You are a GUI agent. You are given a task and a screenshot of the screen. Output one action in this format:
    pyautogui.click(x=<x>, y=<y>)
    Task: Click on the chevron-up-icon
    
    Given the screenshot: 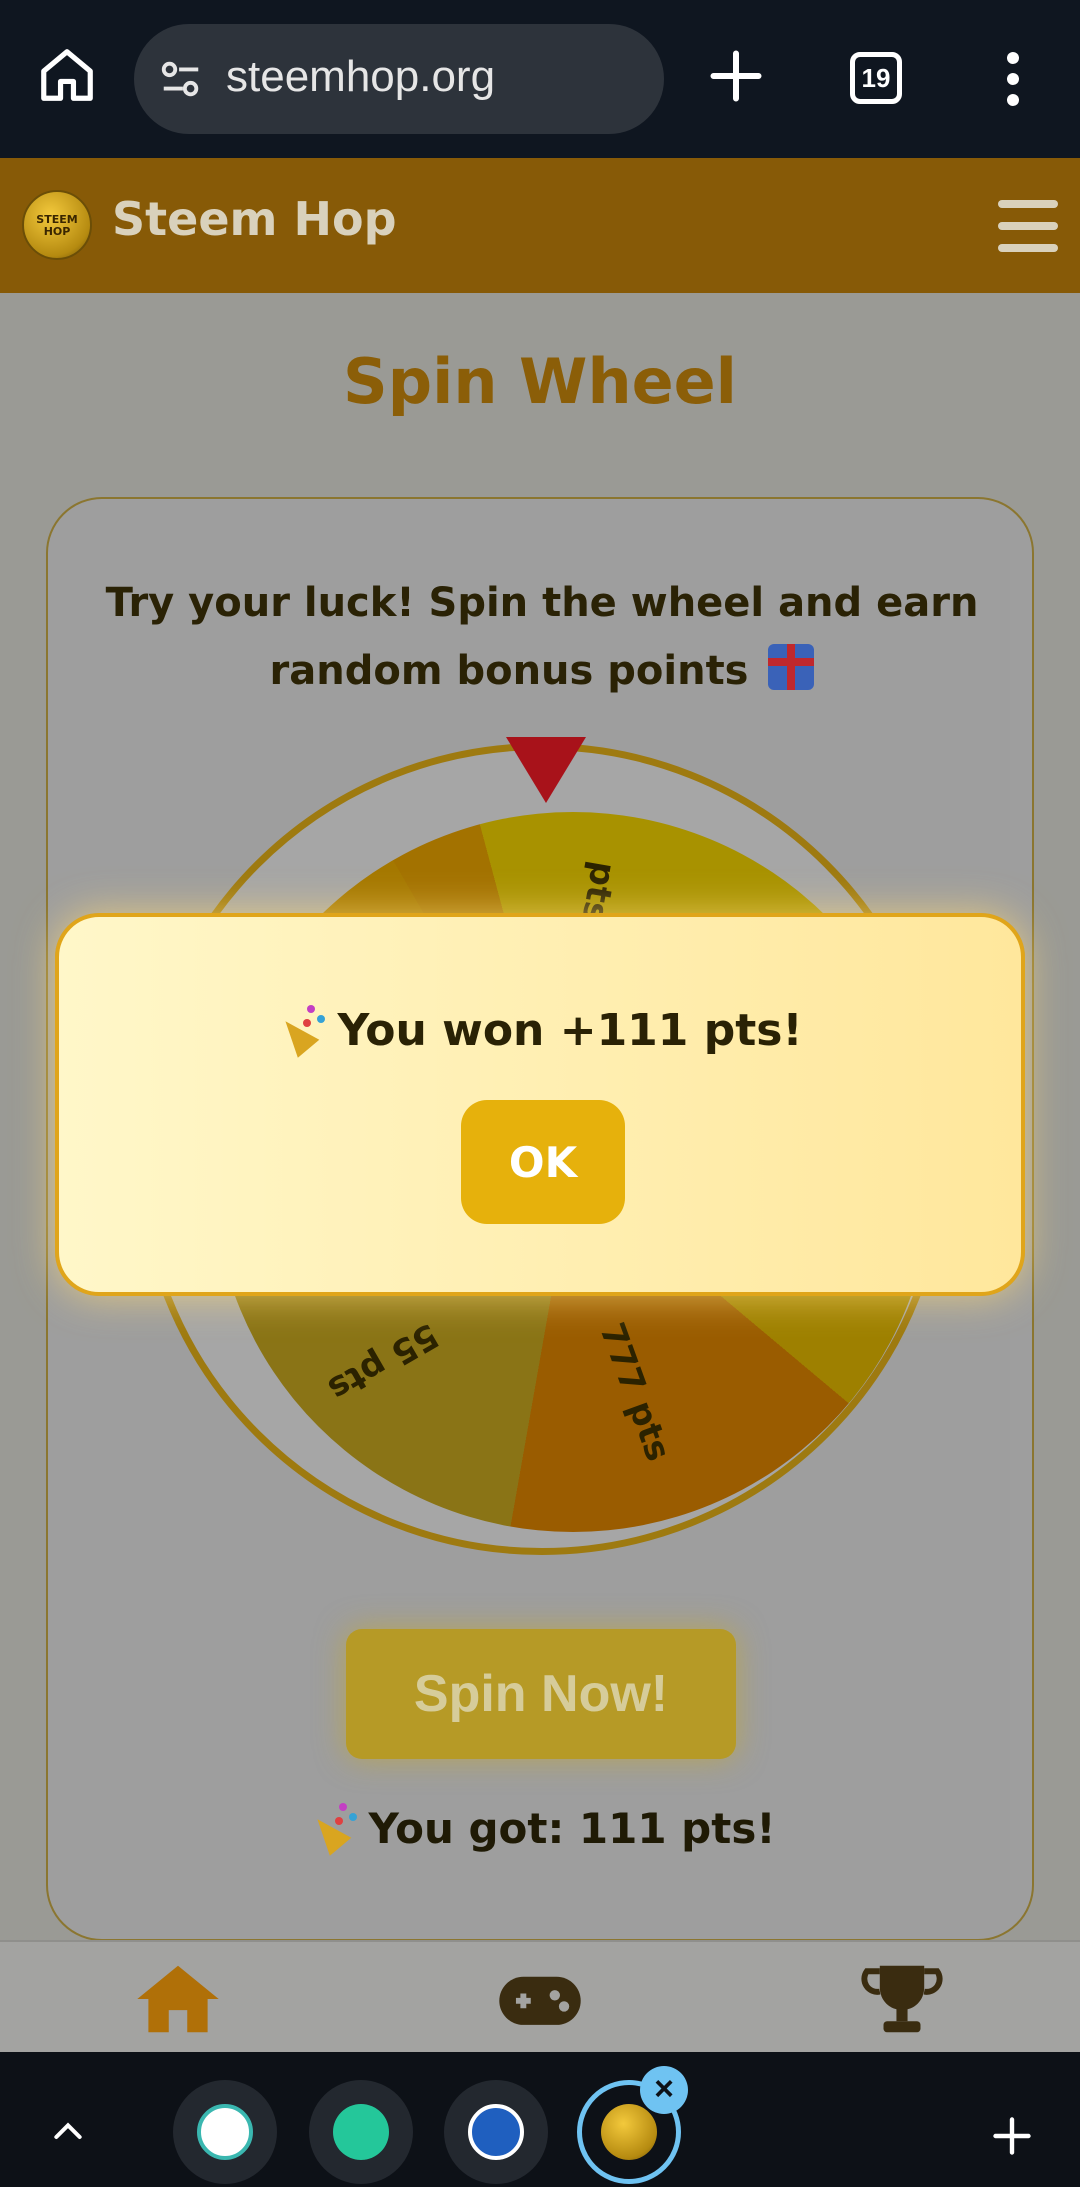 What is the action you would take?
    pyautogui.click(x=68, y=2132)
    